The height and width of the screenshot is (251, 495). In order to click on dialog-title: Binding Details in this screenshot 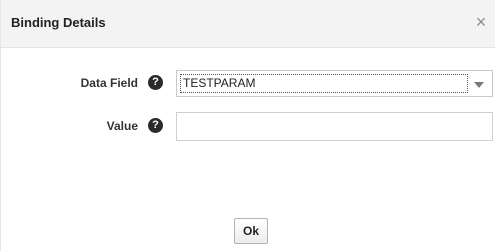, I will do `click(58, 22)`.